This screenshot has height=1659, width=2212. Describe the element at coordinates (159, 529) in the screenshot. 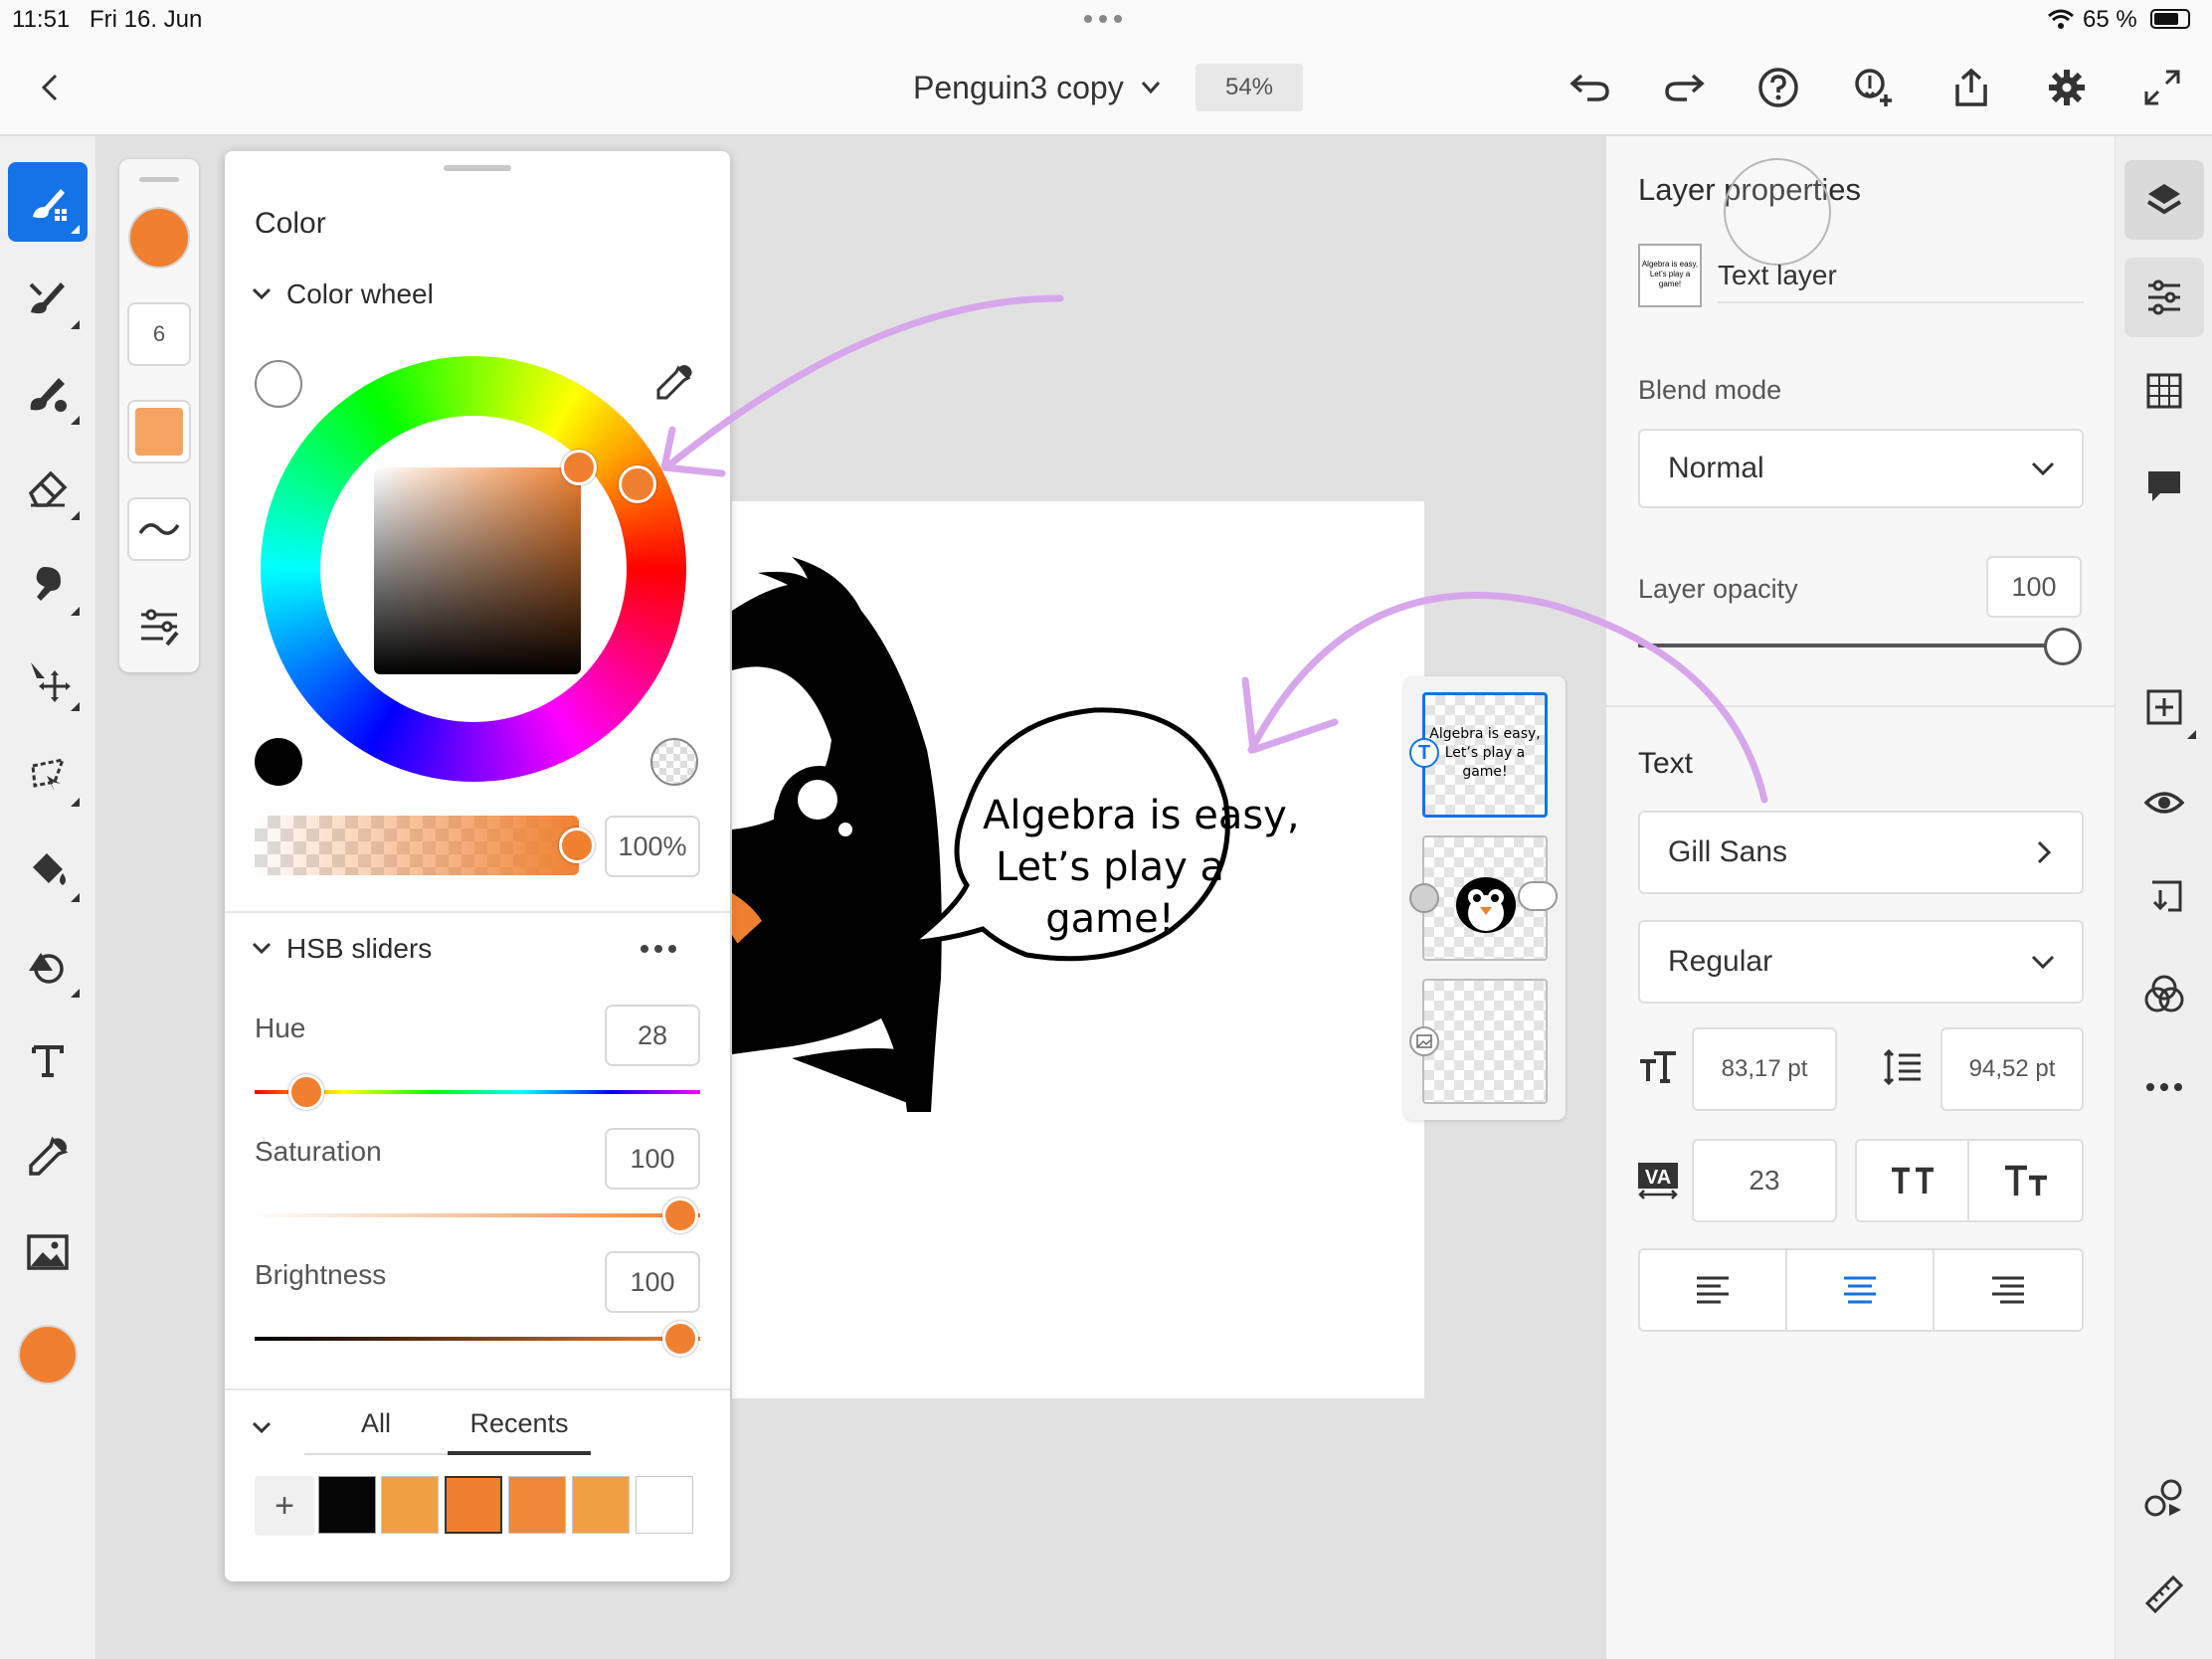

I see `brush-smoothing-button` at that location.